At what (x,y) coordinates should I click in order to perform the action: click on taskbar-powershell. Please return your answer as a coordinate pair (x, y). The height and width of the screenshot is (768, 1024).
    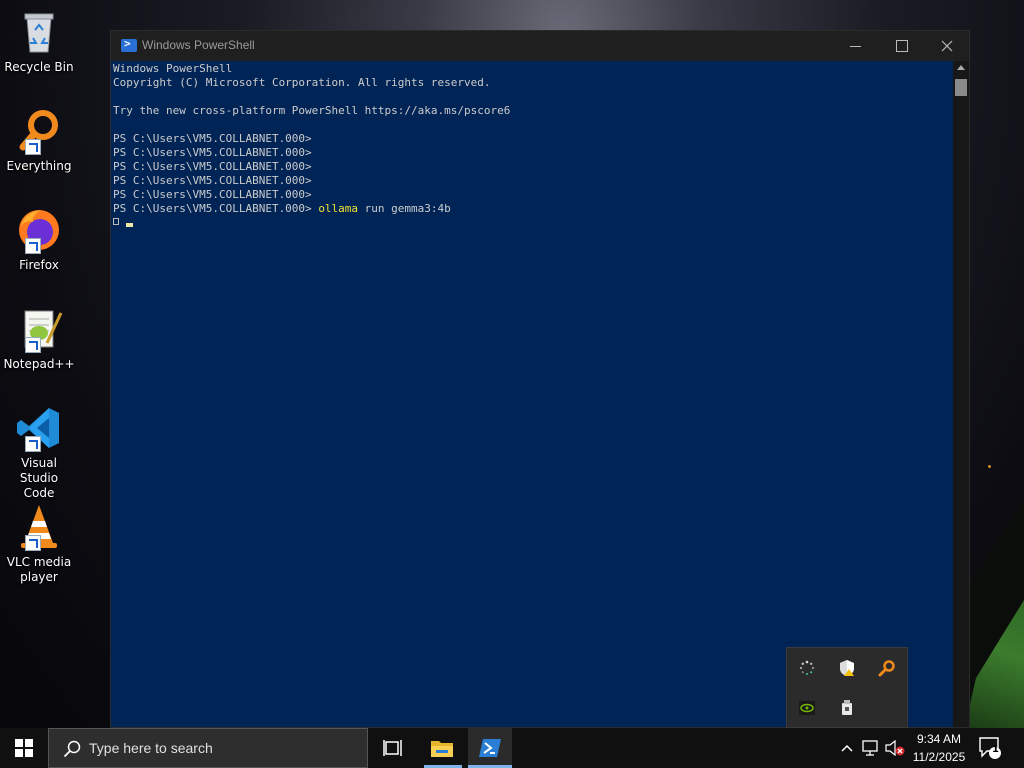
    Looking at the image, I should click on (490, 748).